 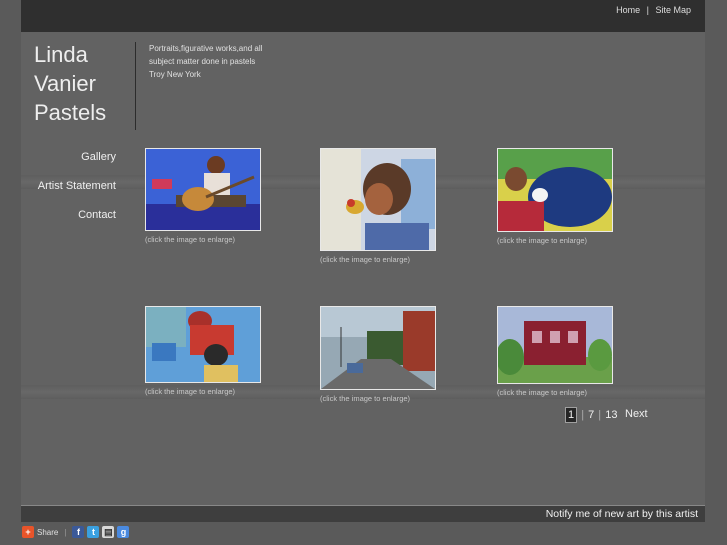 I want to click on thumbnail-image-red-house, so click(x=555, y=345).